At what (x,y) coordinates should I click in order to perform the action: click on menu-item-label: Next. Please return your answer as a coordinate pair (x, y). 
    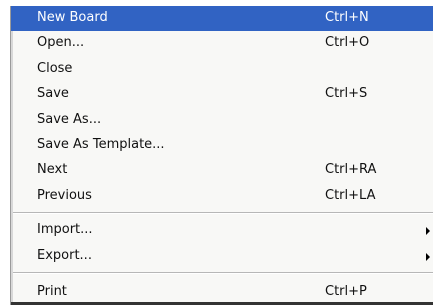
    Looking at the image, I should click on (52, 170).